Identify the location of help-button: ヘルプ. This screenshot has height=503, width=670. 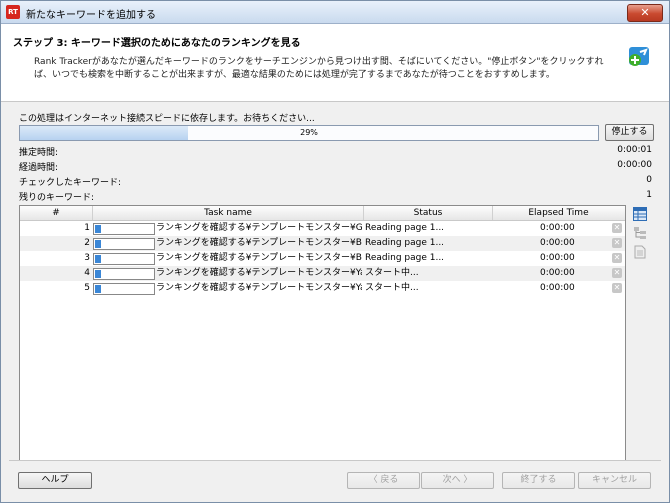
(55, 480).